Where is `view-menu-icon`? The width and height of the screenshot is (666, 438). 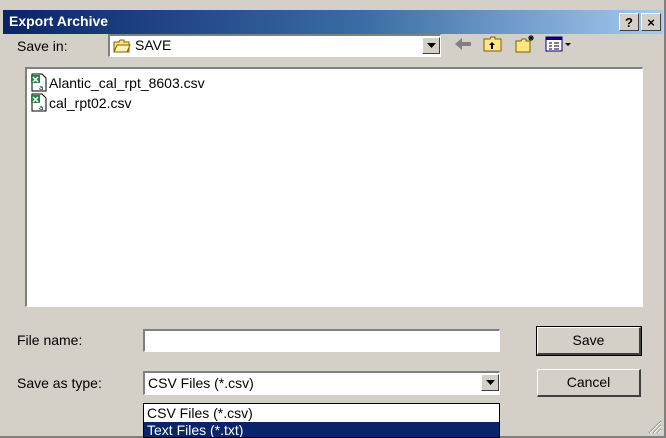 view-menu-icon is located at coordinates (559, 44).